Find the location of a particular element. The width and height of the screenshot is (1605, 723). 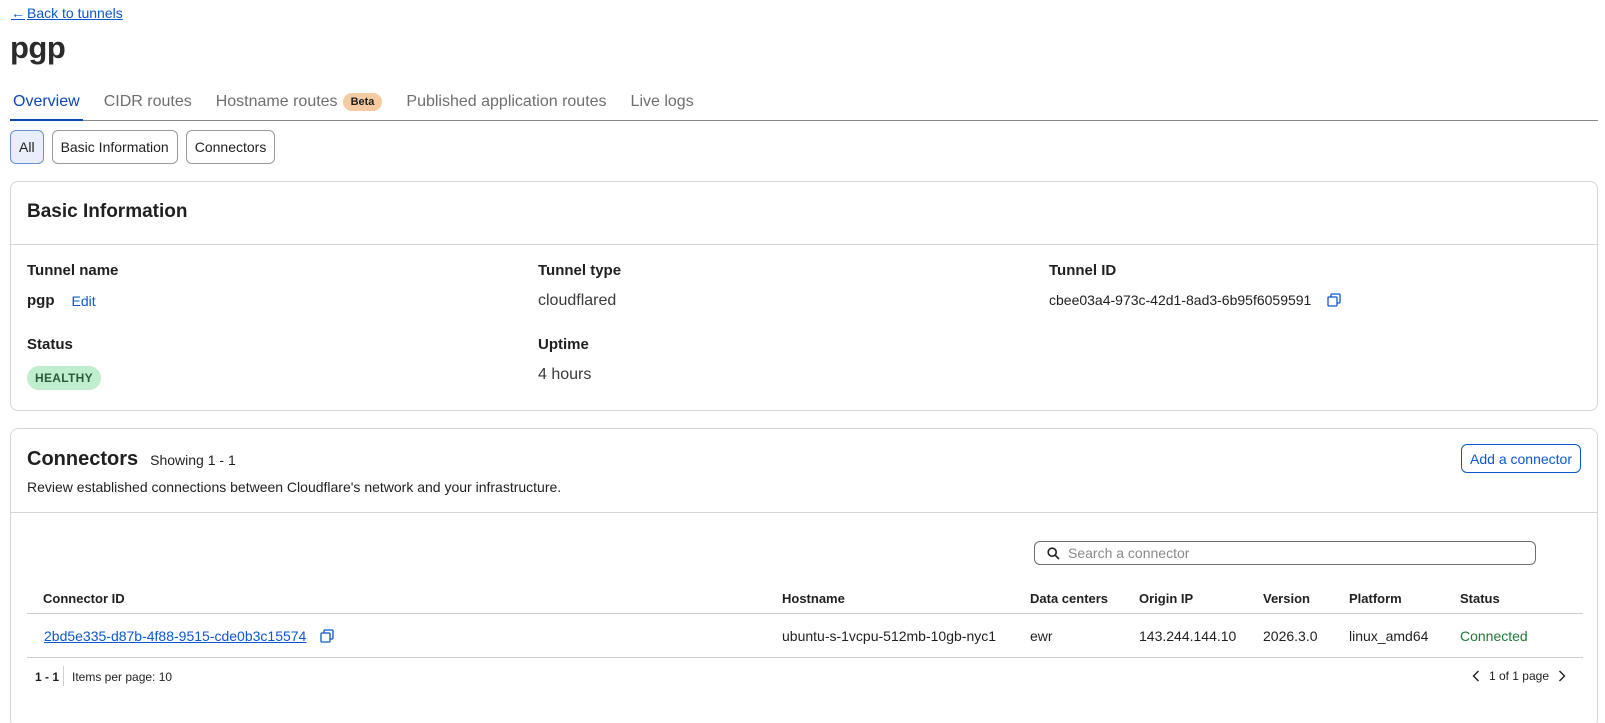

tab-hostname-routes-label: Hostname routes is located at coordinates (276, 101).